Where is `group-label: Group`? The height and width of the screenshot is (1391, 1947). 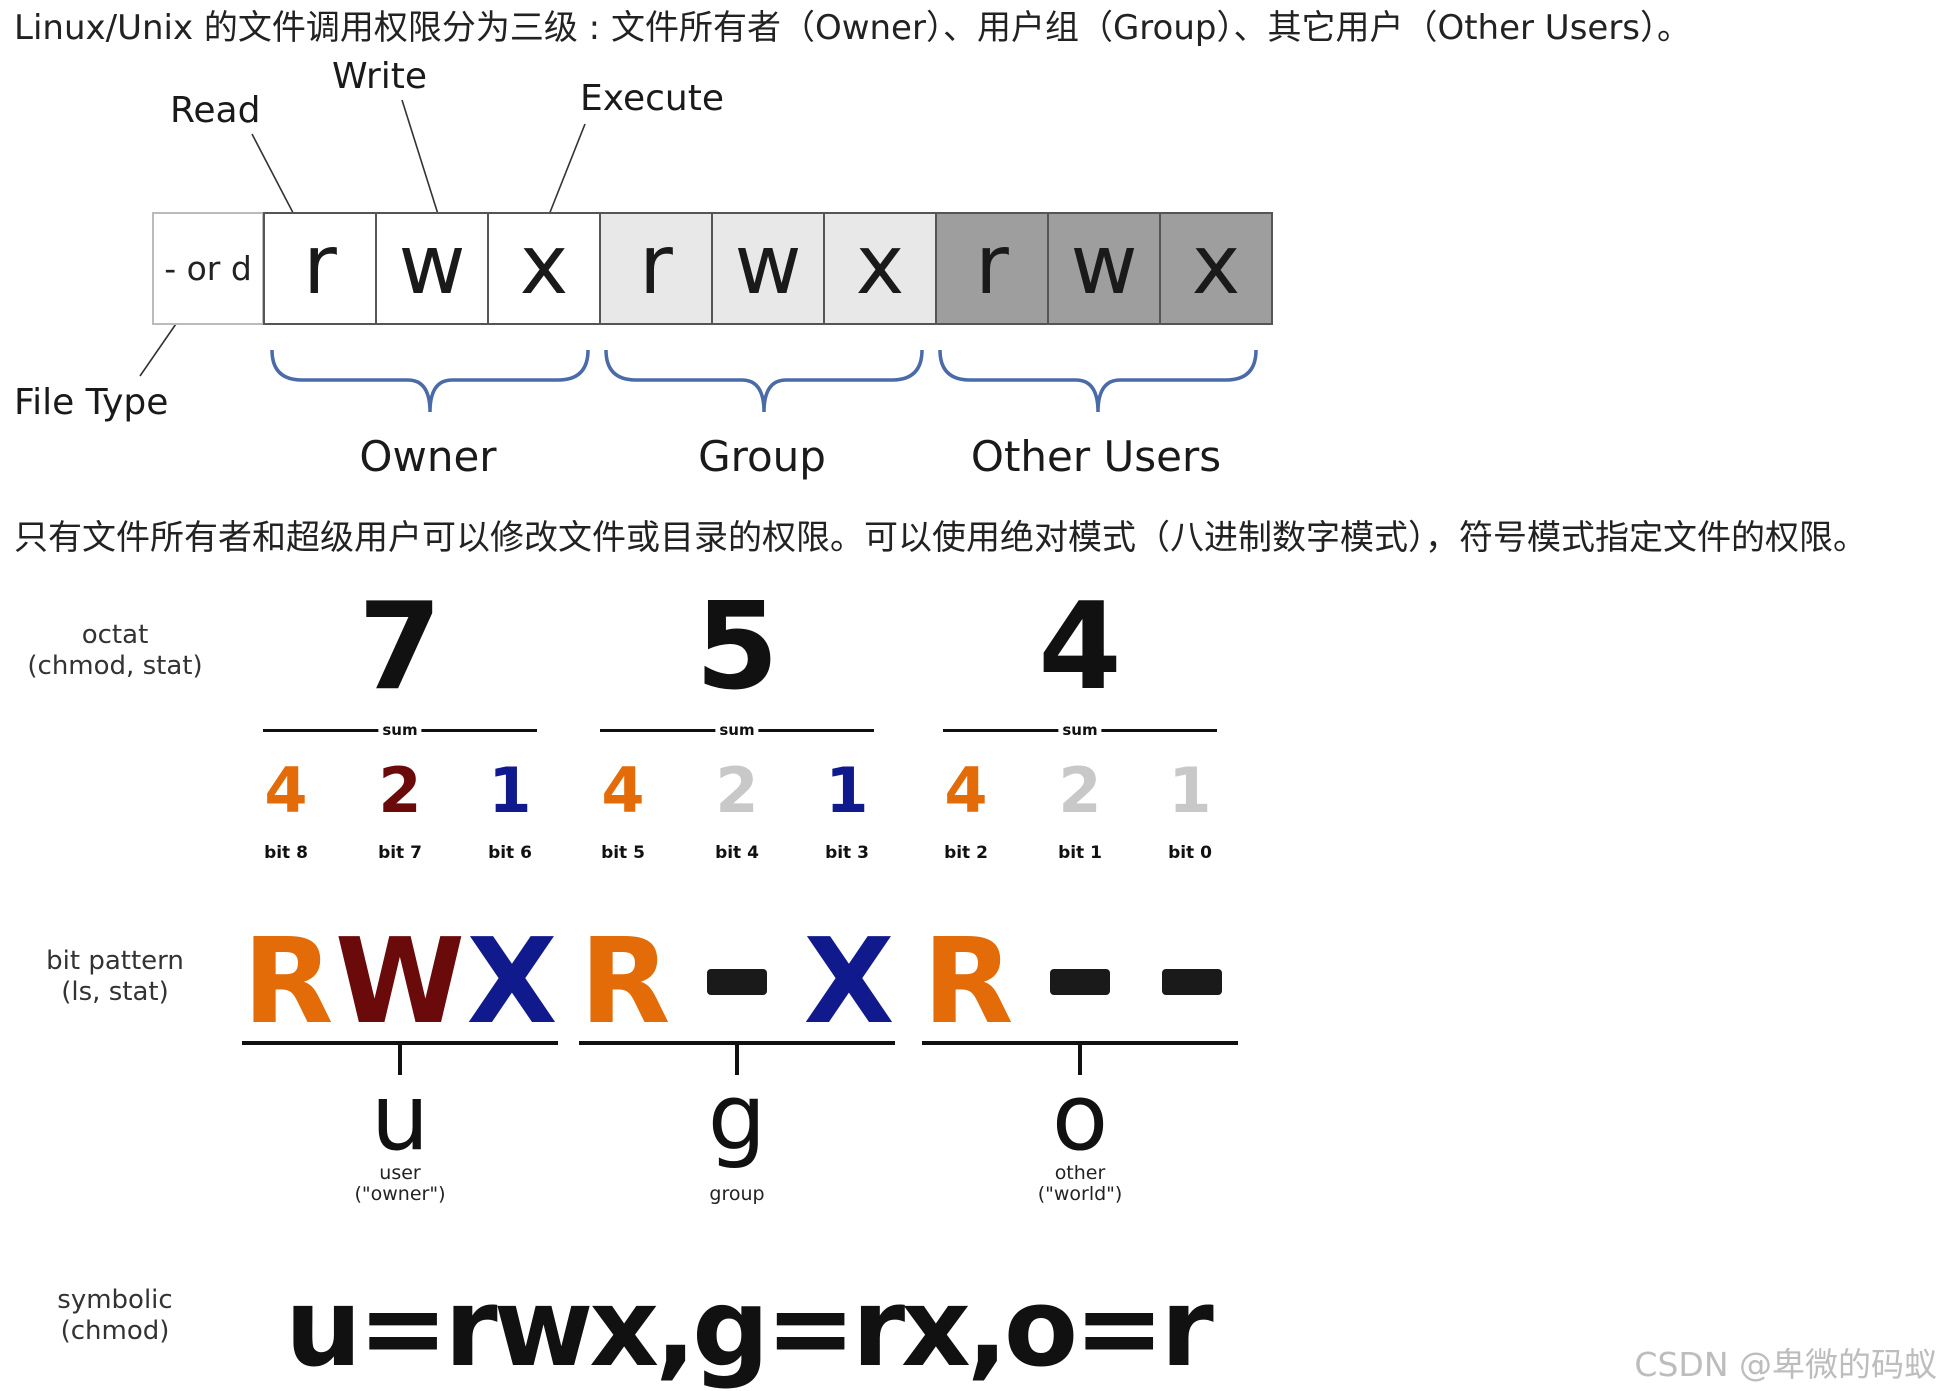
group-label: Group is located at coordinates (762, 456).